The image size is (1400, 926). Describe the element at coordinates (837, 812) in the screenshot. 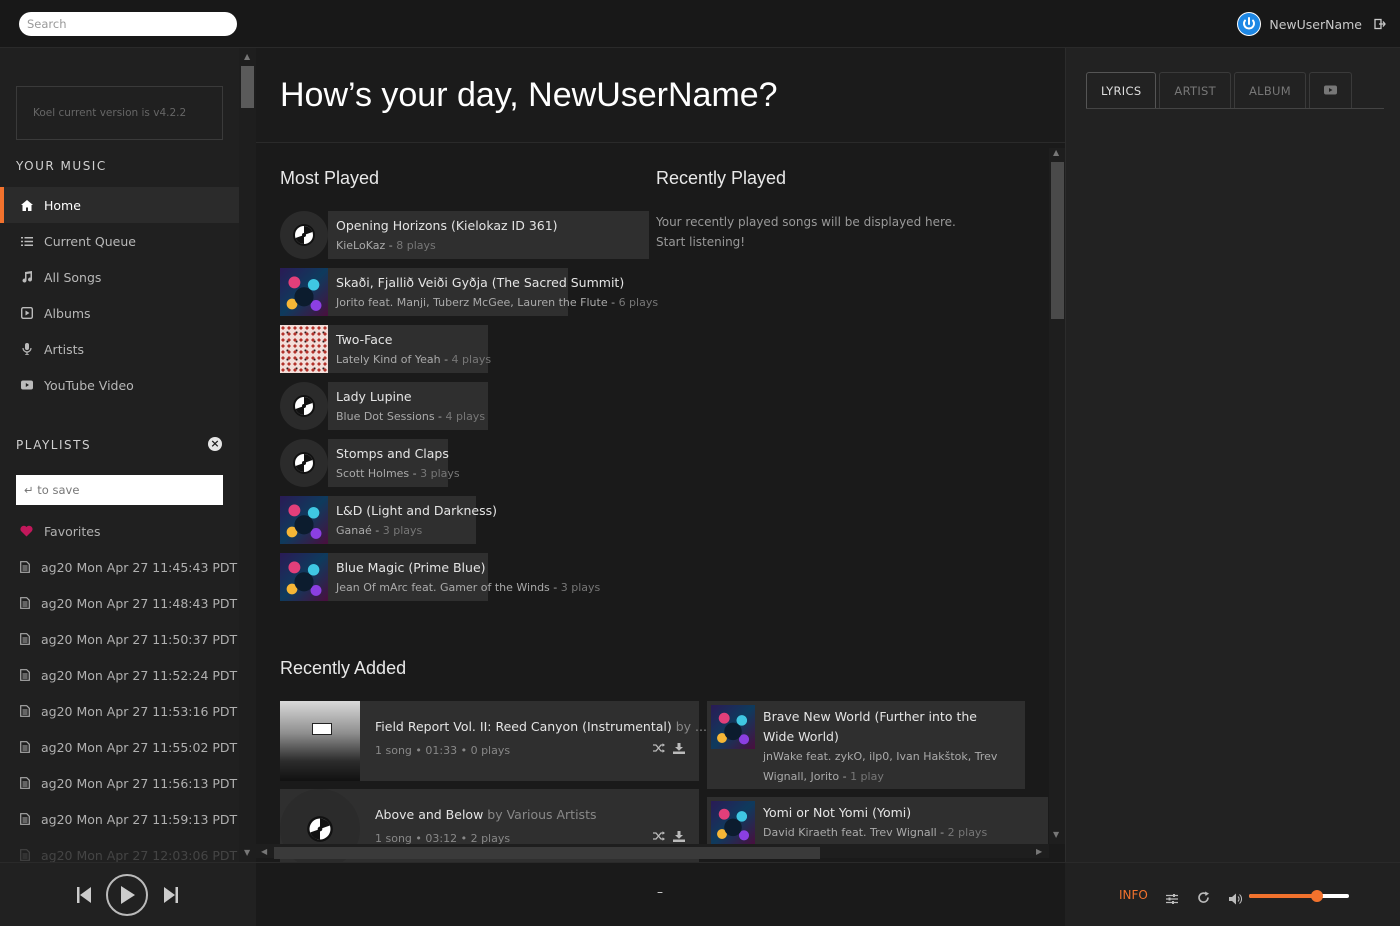

I see `song-title: Yomi or Not Yomi (Yomi)` at that location.